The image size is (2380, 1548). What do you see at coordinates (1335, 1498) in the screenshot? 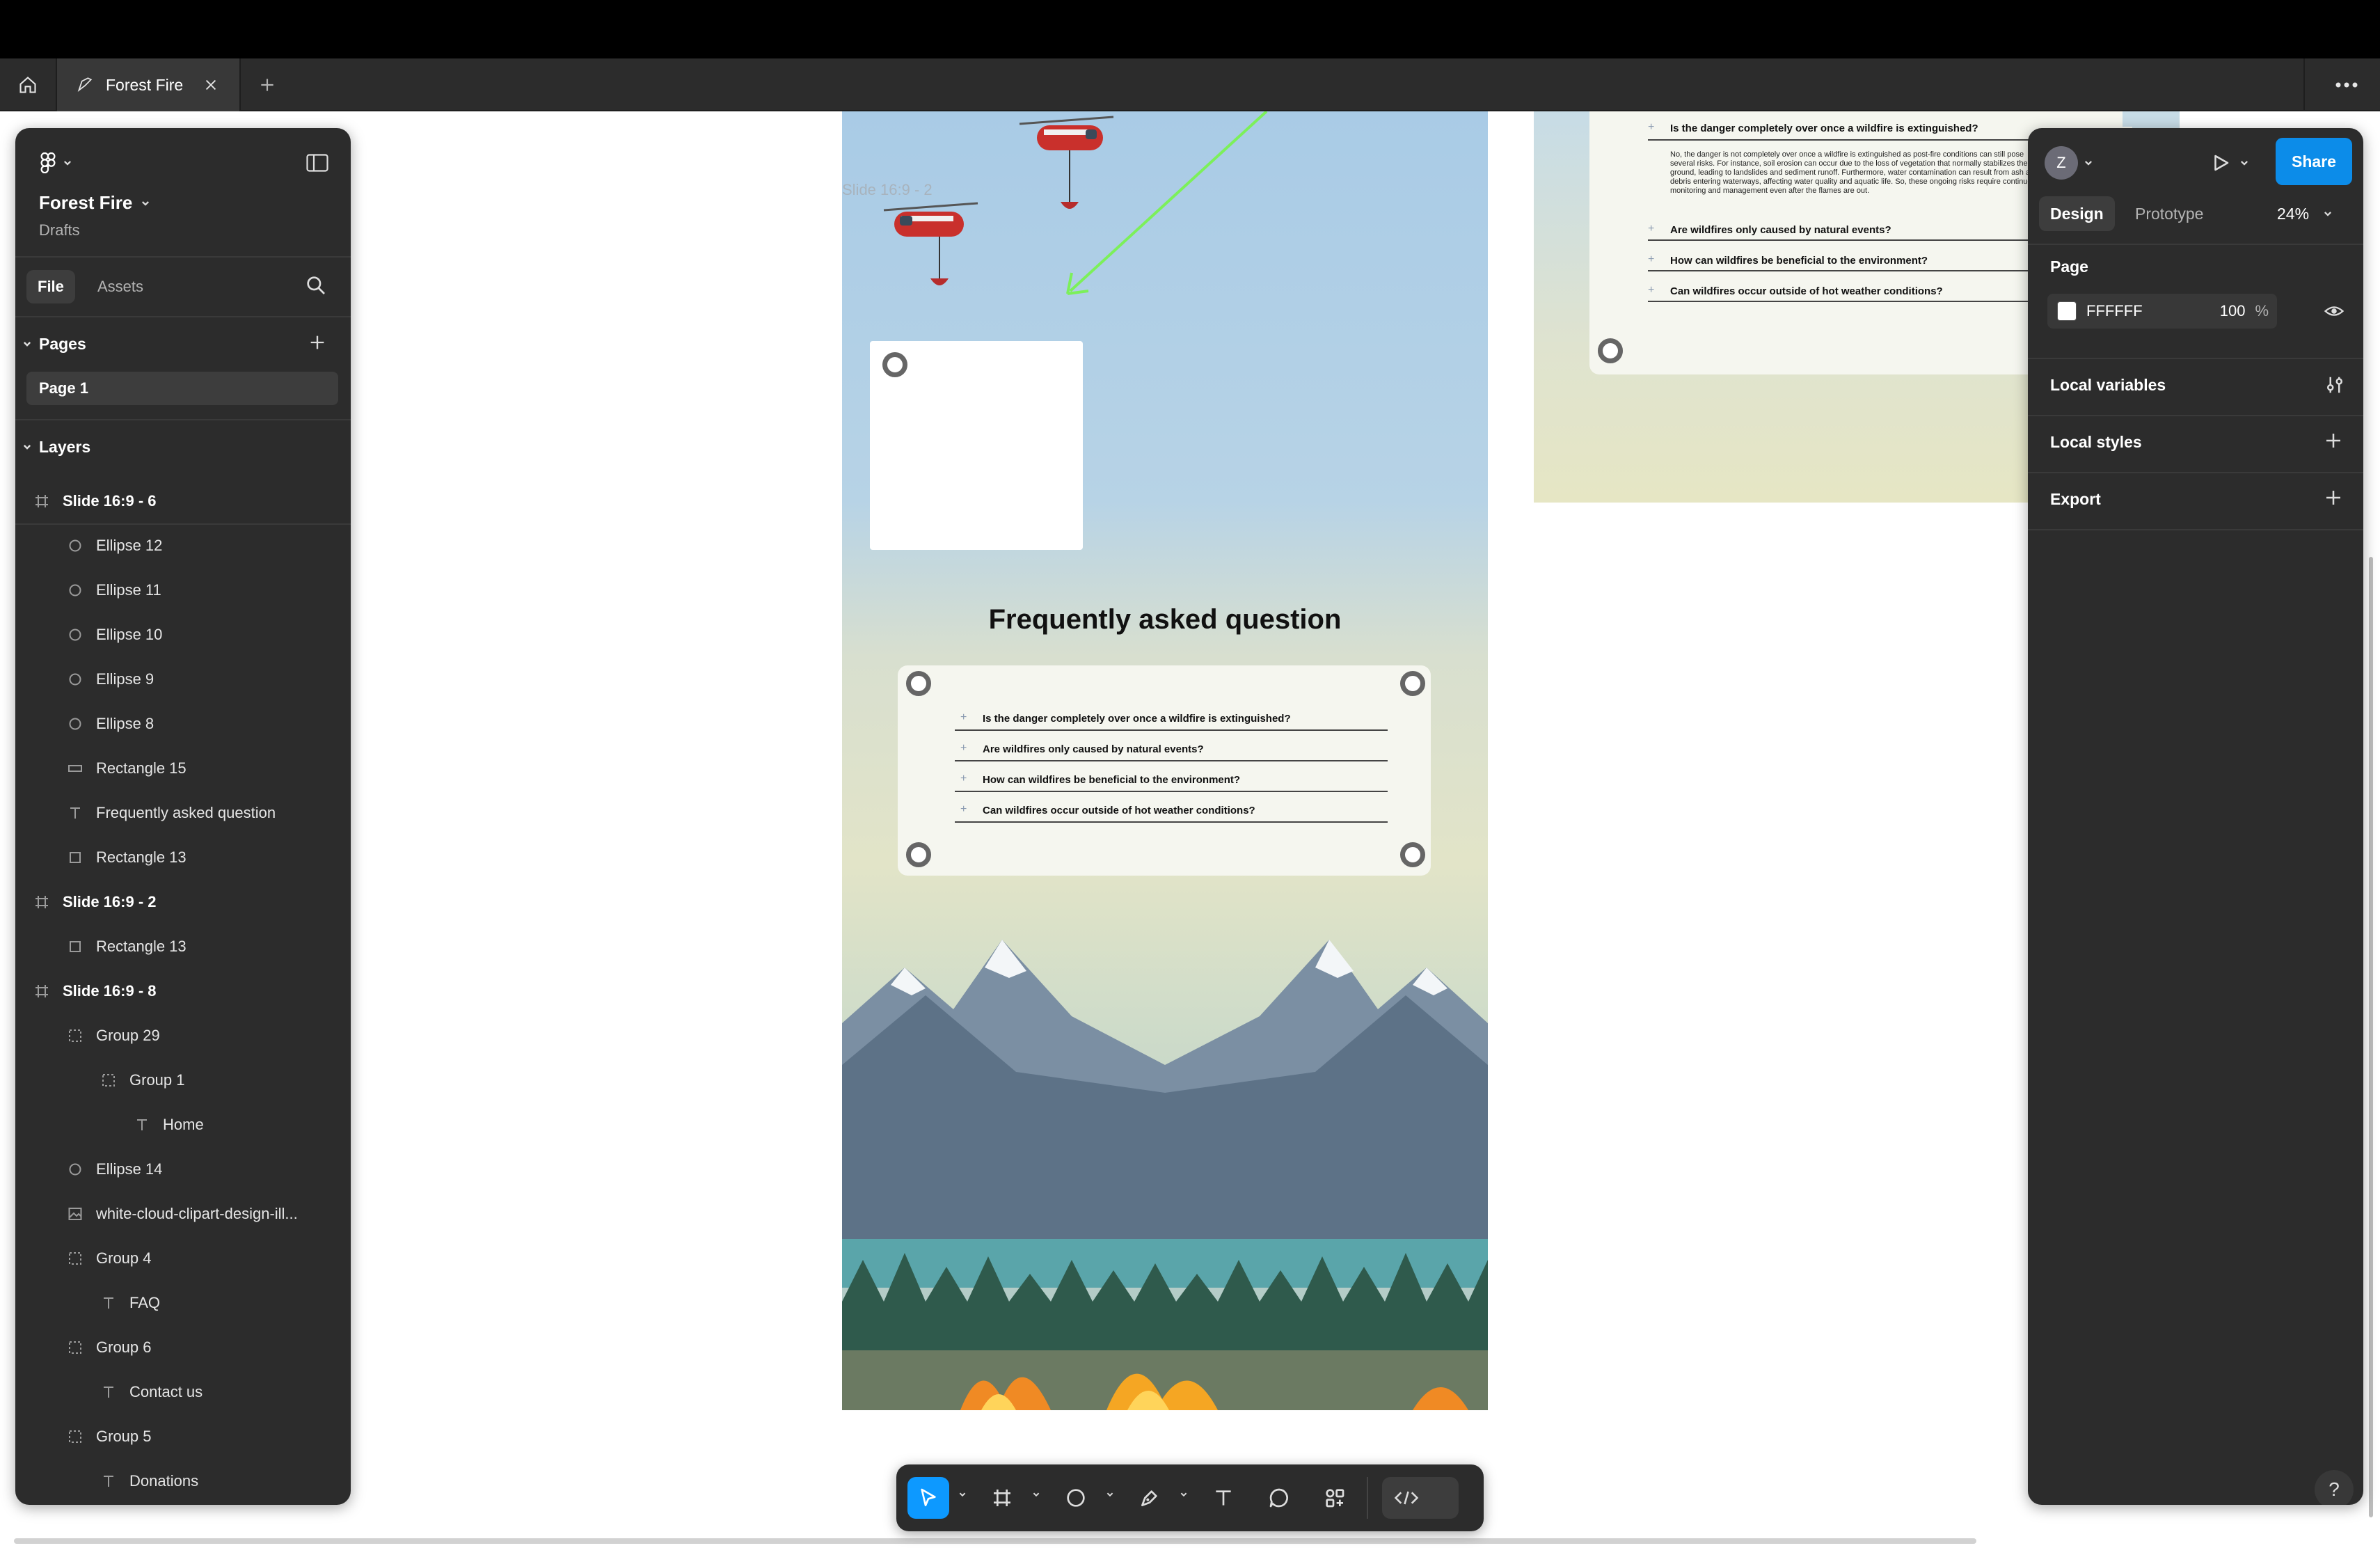
I see `actions-tool` at bounding box center [1335, 1498].